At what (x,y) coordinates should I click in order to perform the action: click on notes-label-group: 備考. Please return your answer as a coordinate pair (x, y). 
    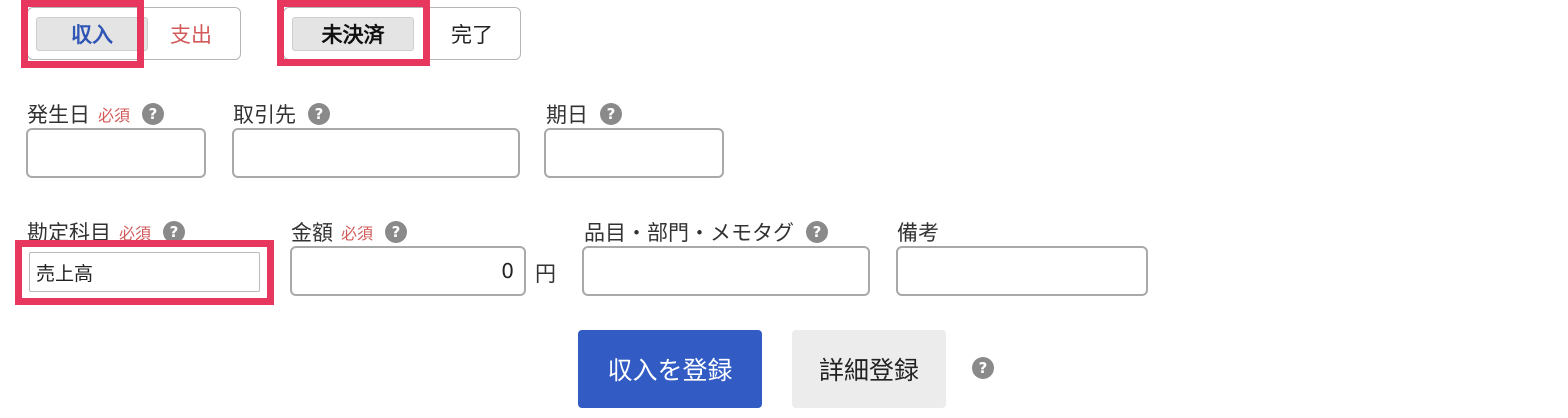
    Looking at the image, I should click on (918, 232).